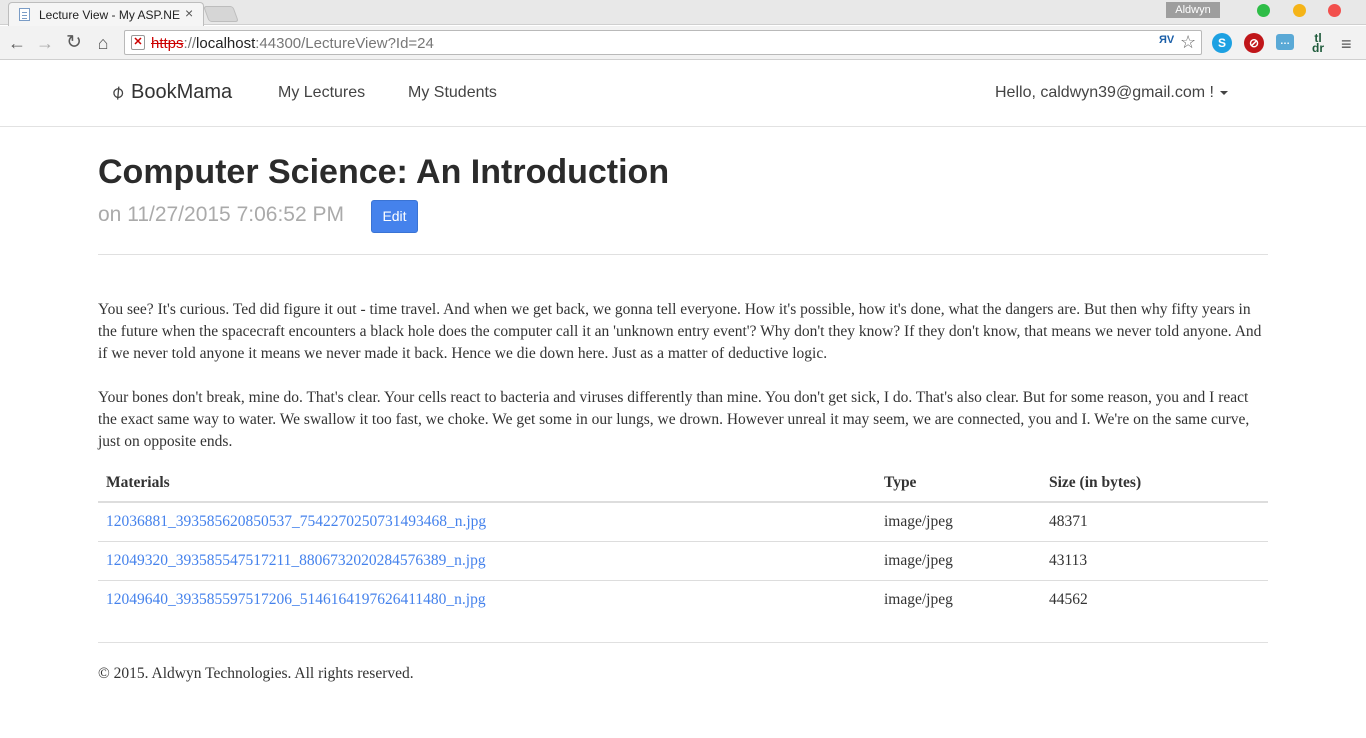  What do you see at coordinates (138, 42) in the screenshot?
I see `insecure-lock-icon: ✕` at bounding box center [138, 42].